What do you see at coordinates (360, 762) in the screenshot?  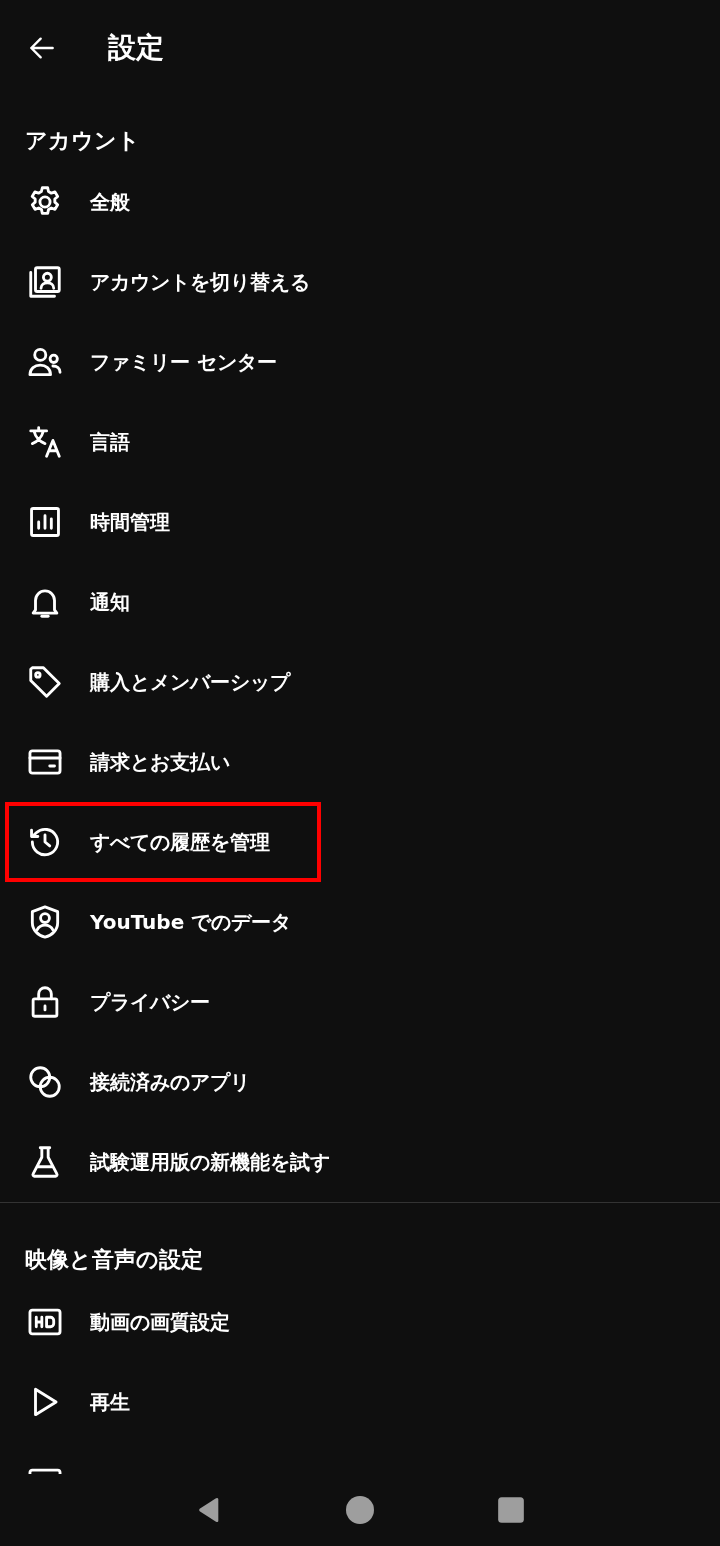 I see `settings-item: 請求とお支払い` at bounding box center [360, 762].